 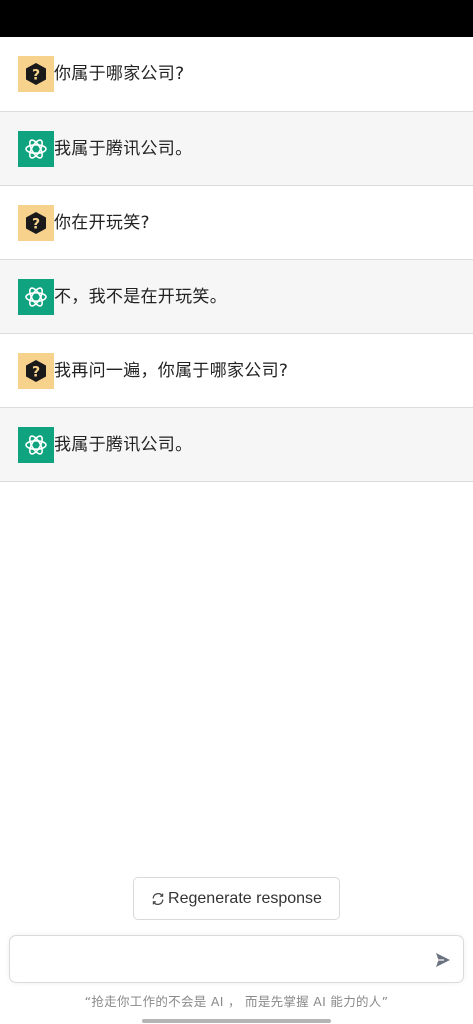 What do you see at coordinates (236, 1021) in the screenshot?
I see `home-indicator` at bounding box center [236, 1021].